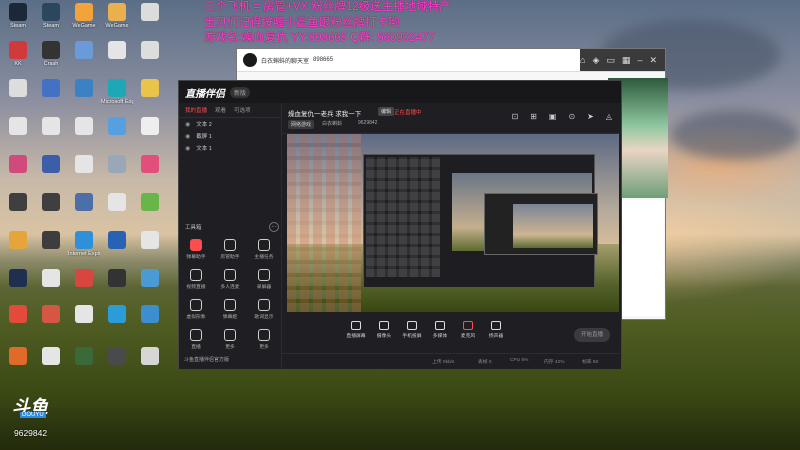  I want to click on desktop-icon-label: Steam, so click(18, 26).